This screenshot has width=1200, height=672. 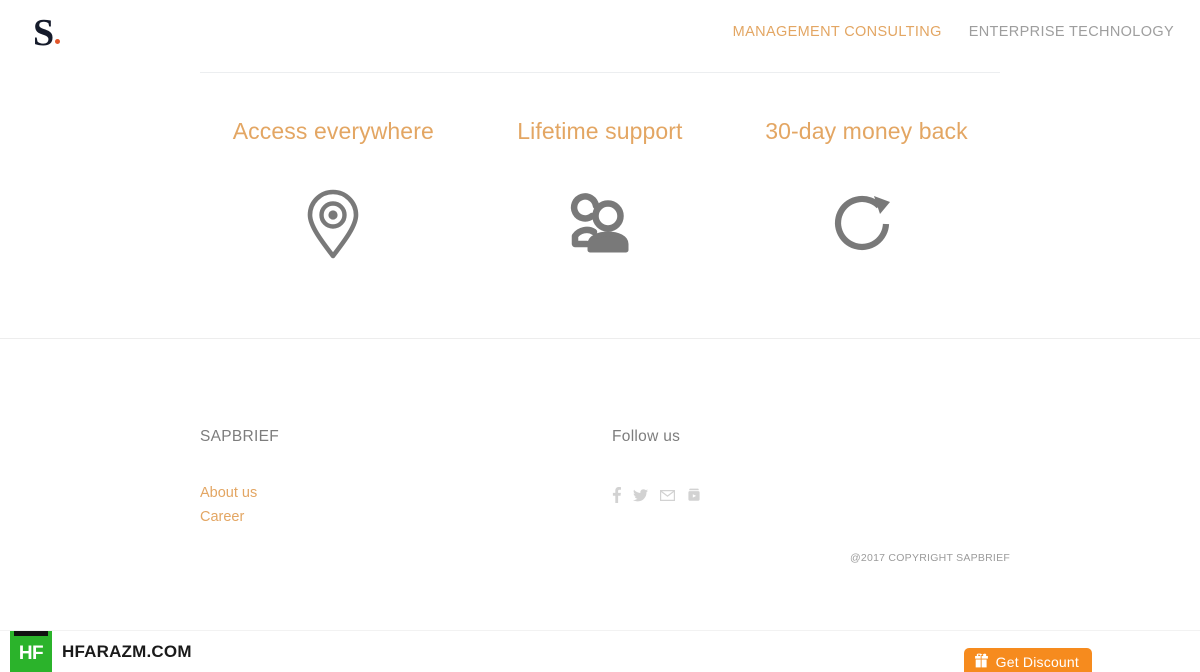 I want to click on get-discount-button: Get Discount, so click(x=1027, y=660).